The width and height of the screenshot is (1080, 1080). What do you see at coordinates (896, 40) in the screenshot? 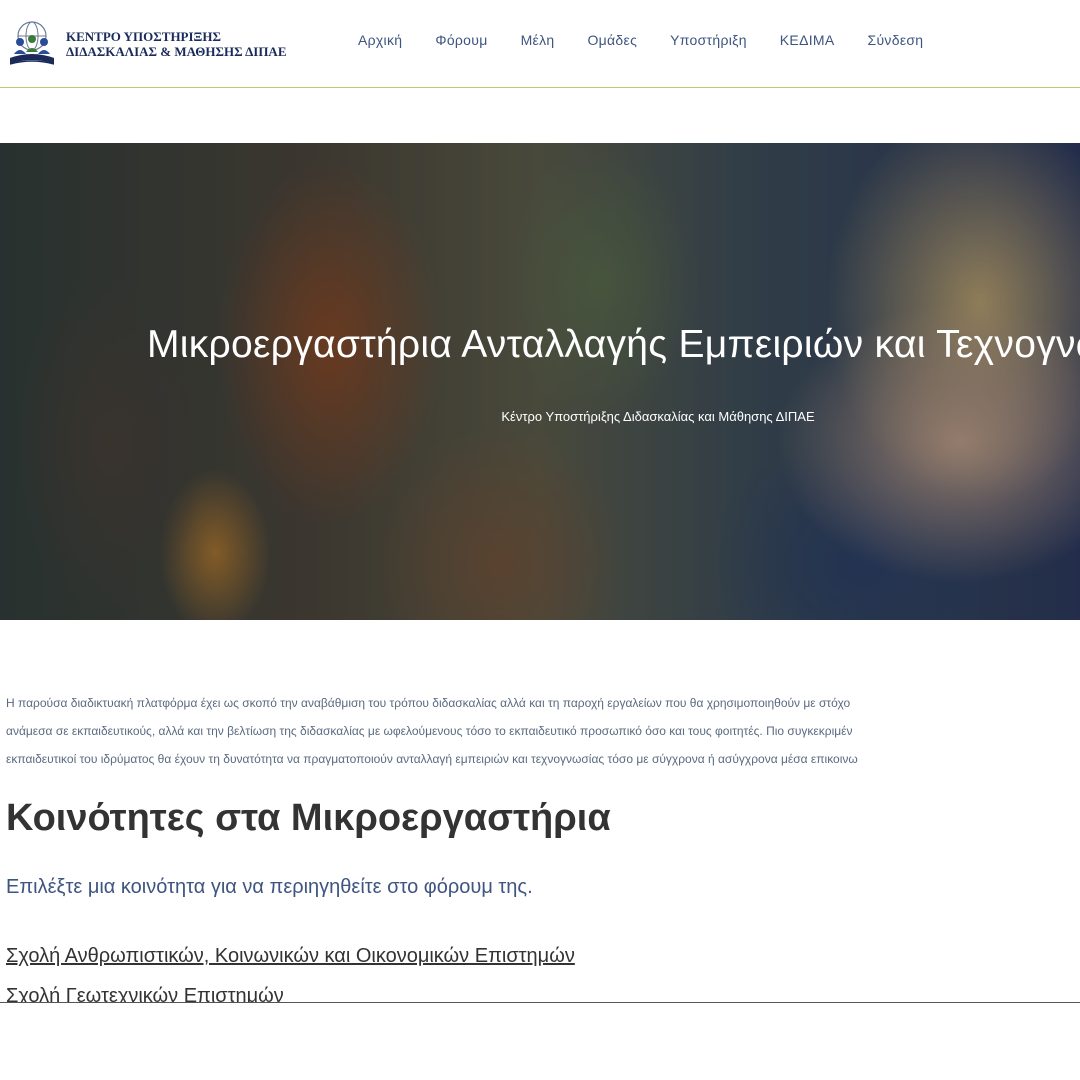
I see `nav-item-login: Σύνδεση` at bounding box center [896, 40].